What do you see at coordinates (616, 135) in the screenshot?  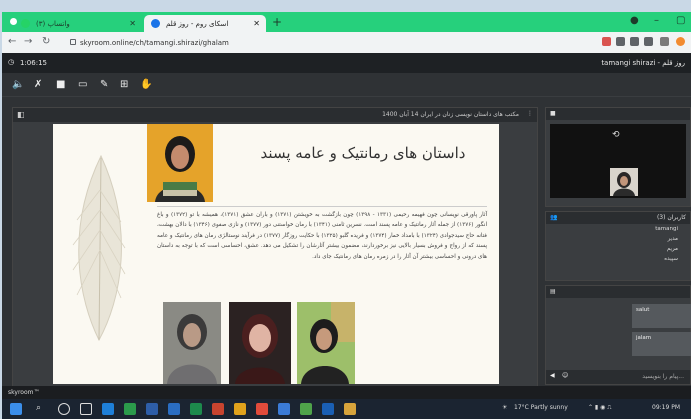 I see `switch-camera-icon: ⟲` at bounding box center [616, 135].